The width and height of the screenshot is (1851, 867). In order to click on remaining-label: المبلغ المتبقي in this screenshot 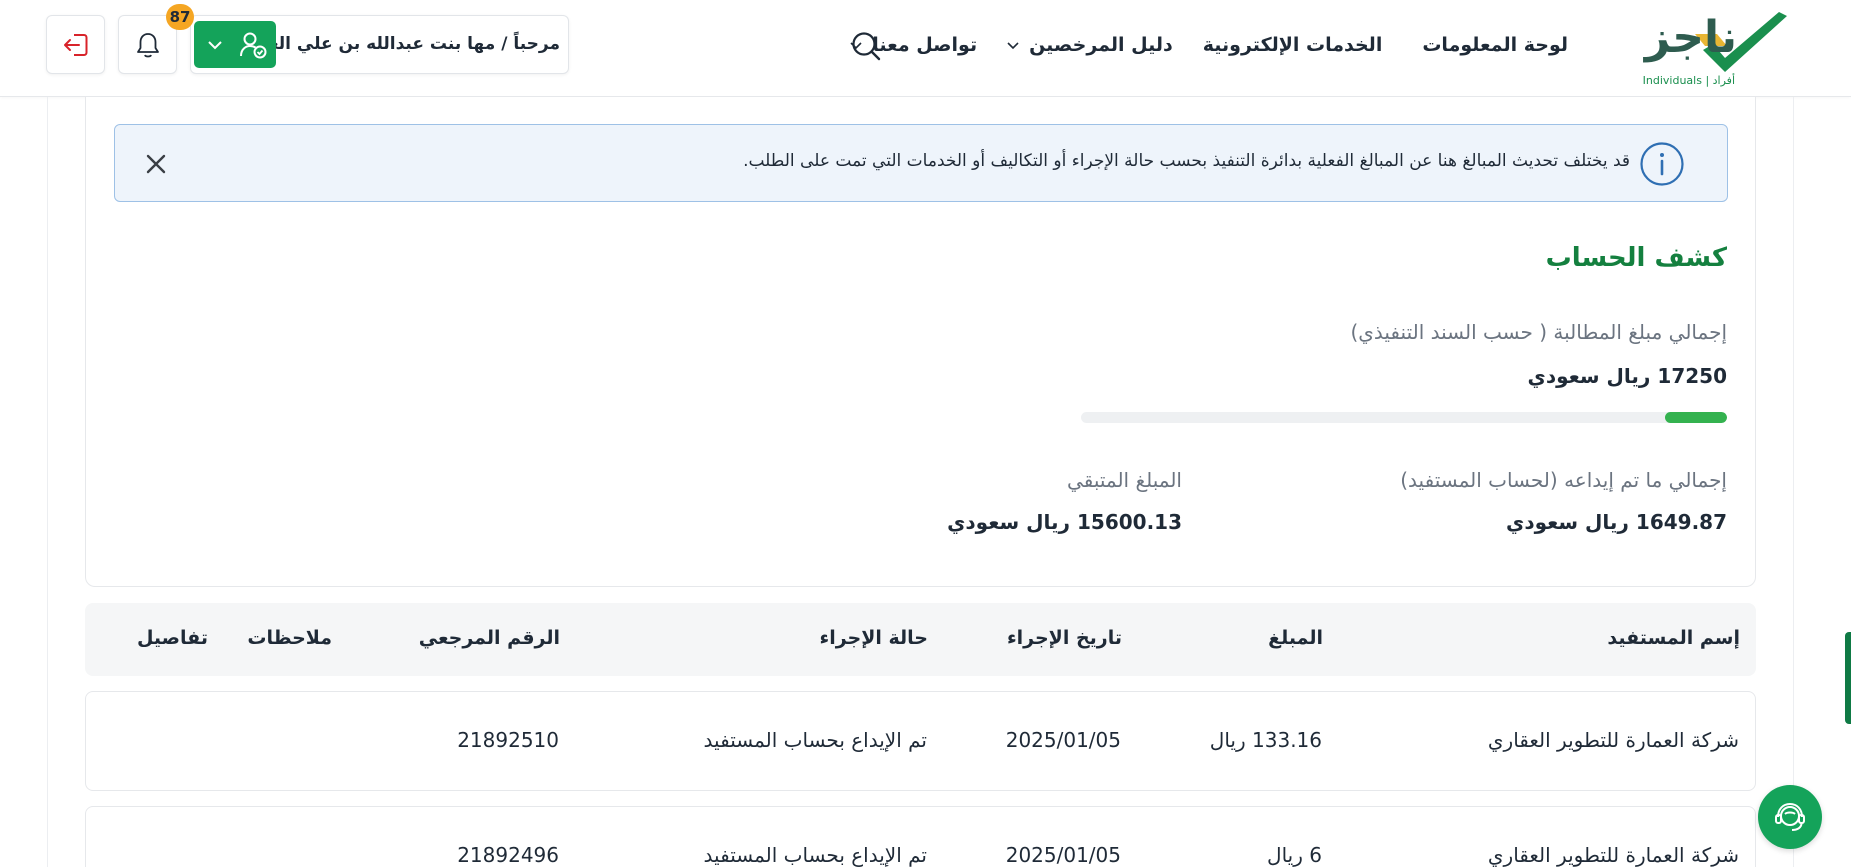, I will do `click(1124, 480)`.